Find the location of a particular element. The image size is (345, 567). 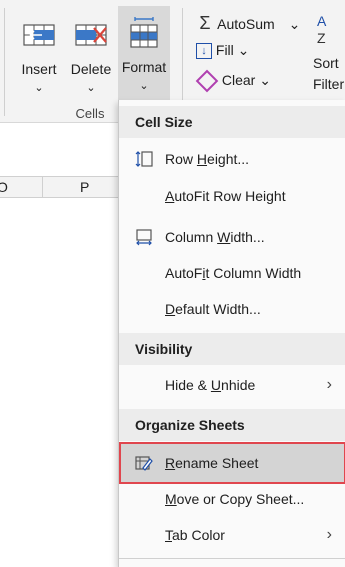

column-width-icon is located at coordinates (144, 237).